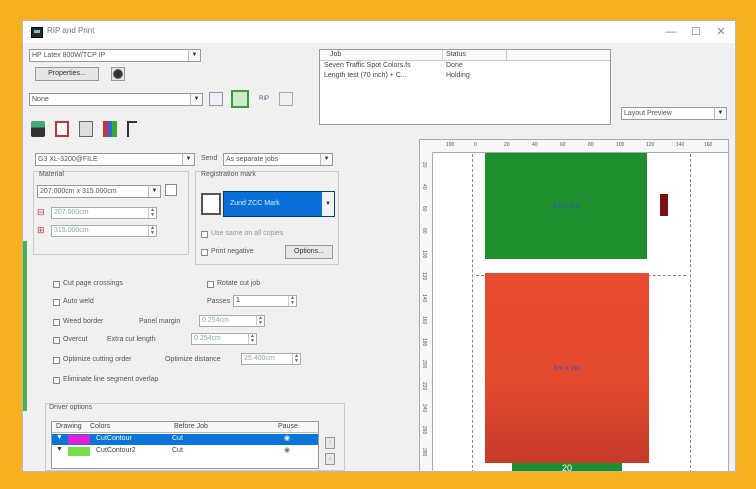 This screenshot has height=489, width=756. What do you see at coordinates (288, 426) in the screenshot?
I see `pause-column-header: Pause` at bounding box center [288, 426].